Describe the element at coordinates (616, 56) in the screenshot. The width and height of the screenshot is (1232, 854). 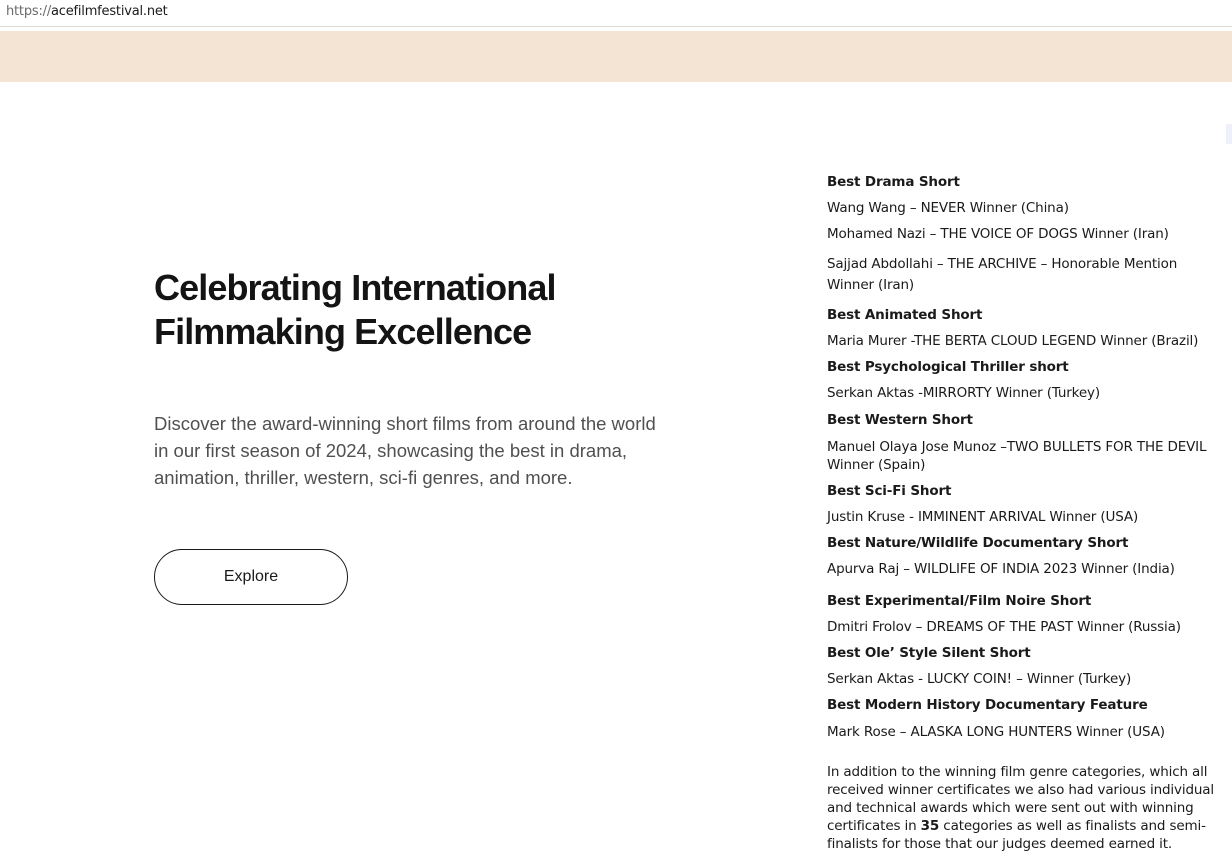
I see `header-band` at that location.